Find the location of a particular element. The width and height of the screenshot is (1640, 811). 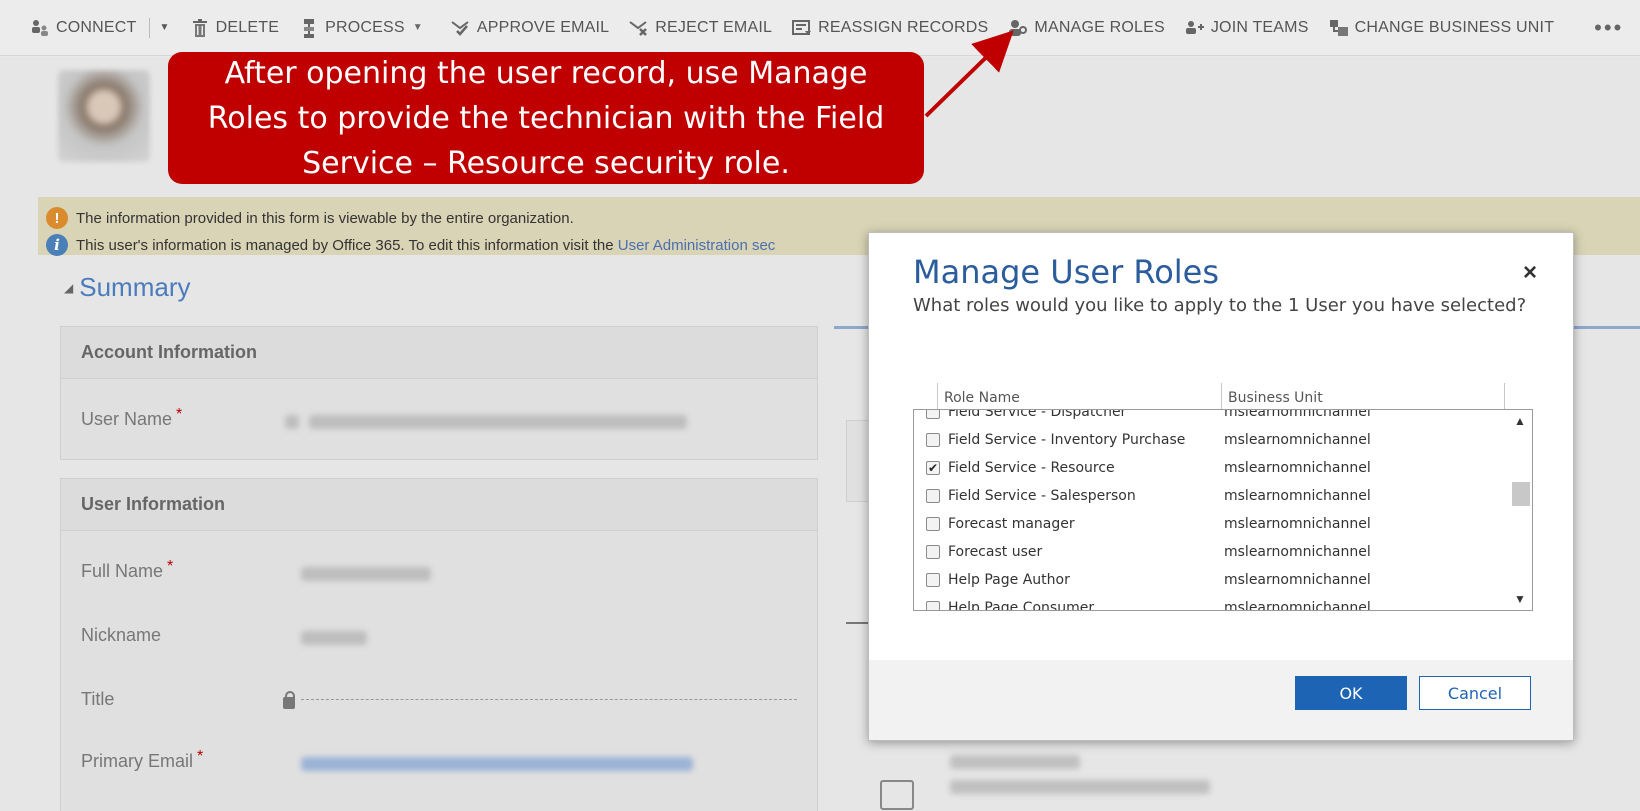

approve-email-icon is located at coordinates (461, 28).